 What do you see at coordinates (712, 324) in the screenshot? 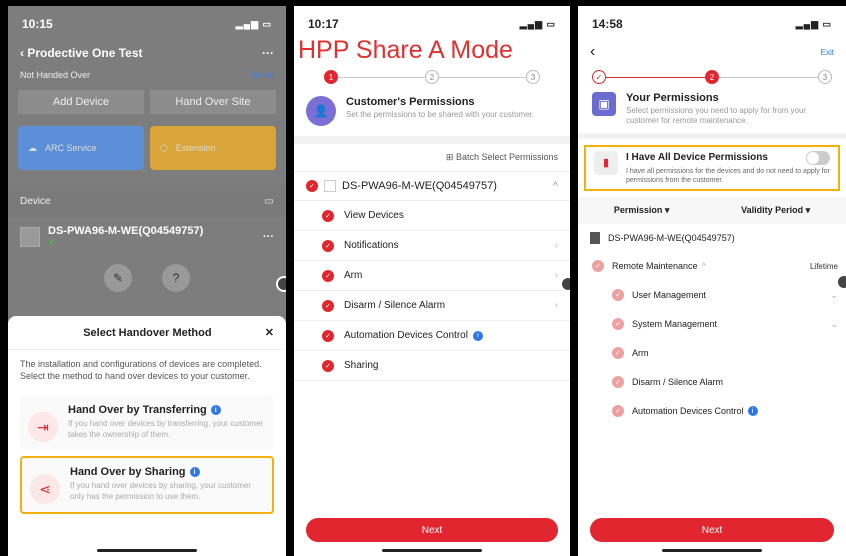
I see `perm-system-management: ✓ System Management ⌄` at bounding box center [712, 324].